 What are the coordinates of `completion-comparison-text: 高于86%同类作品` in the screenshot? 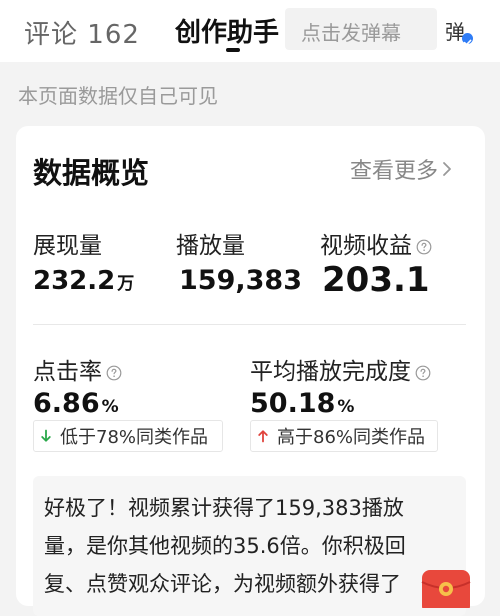 It's located at (351, 437).